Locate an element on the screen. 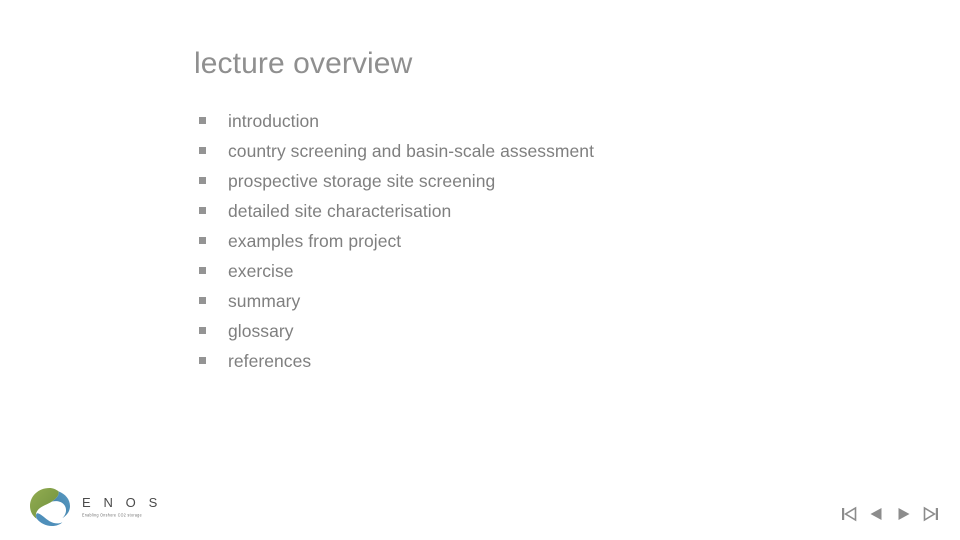 This screenshot has height=540, width=960. list-item-label: detailed site characterisation is located at coordinates (340, 211).